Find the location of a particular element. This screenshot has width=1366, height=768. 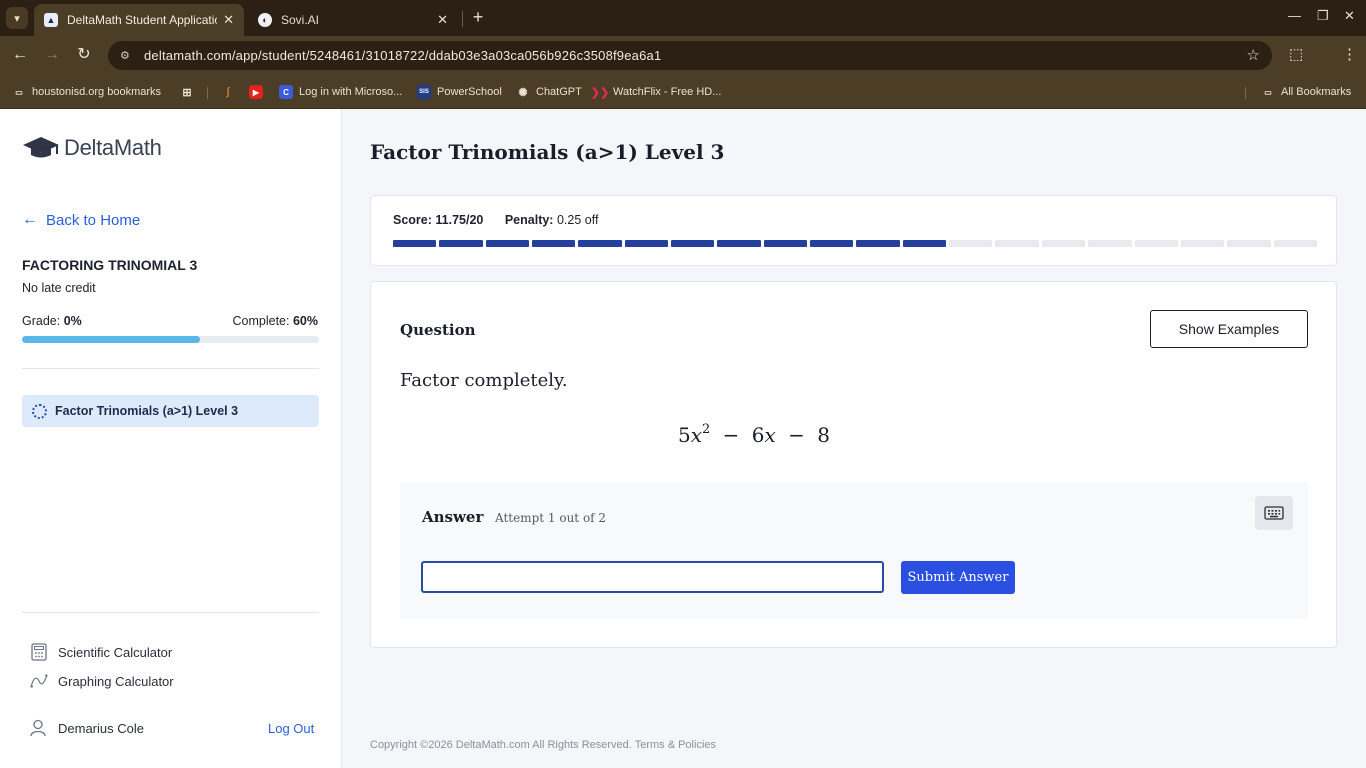

bookmark-powerschool: SIS PowerSchool is located at coordinates (459, 92).